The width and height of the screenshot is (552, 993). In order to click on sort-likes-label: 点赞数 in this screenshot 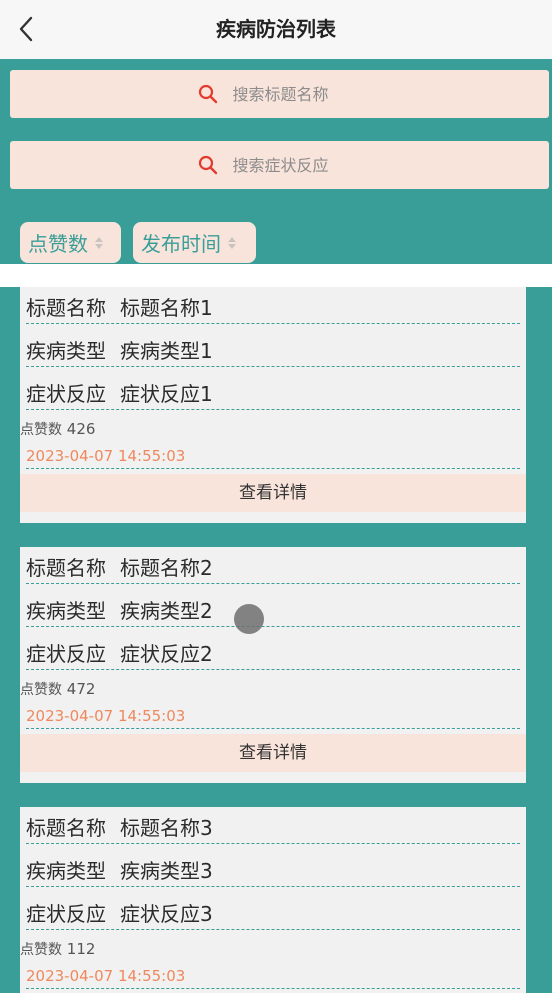, I will do `click(58, 244)`.